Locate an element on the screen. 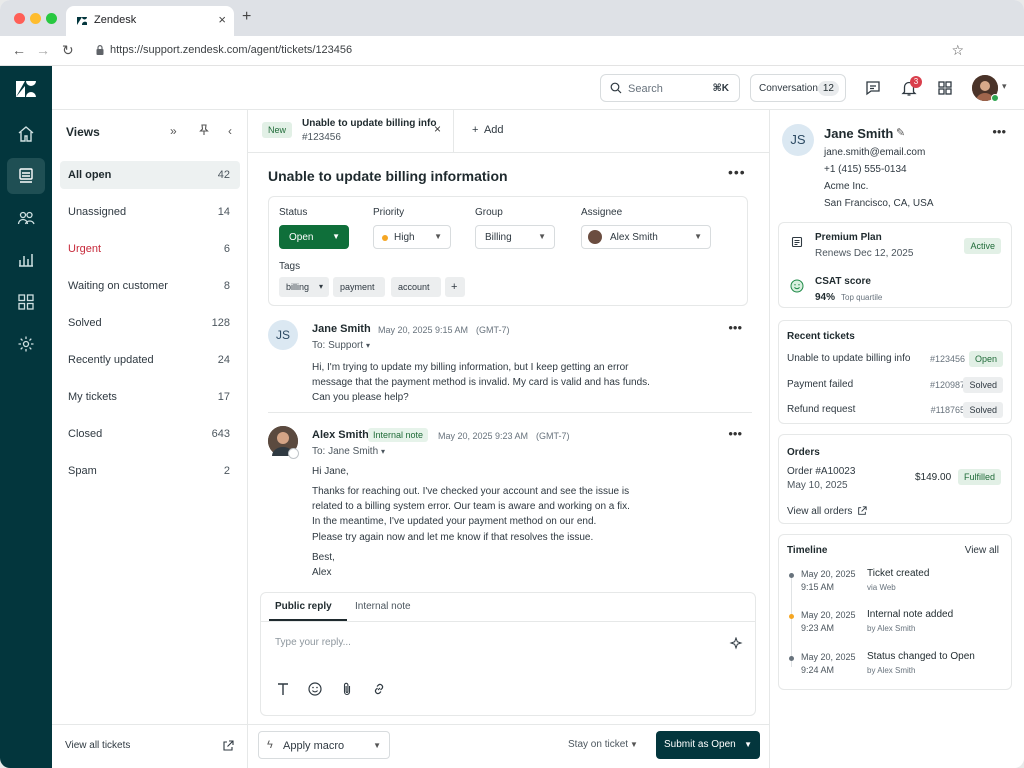  view-urgent: Urgent 6 is located at coordinates (150, 249).